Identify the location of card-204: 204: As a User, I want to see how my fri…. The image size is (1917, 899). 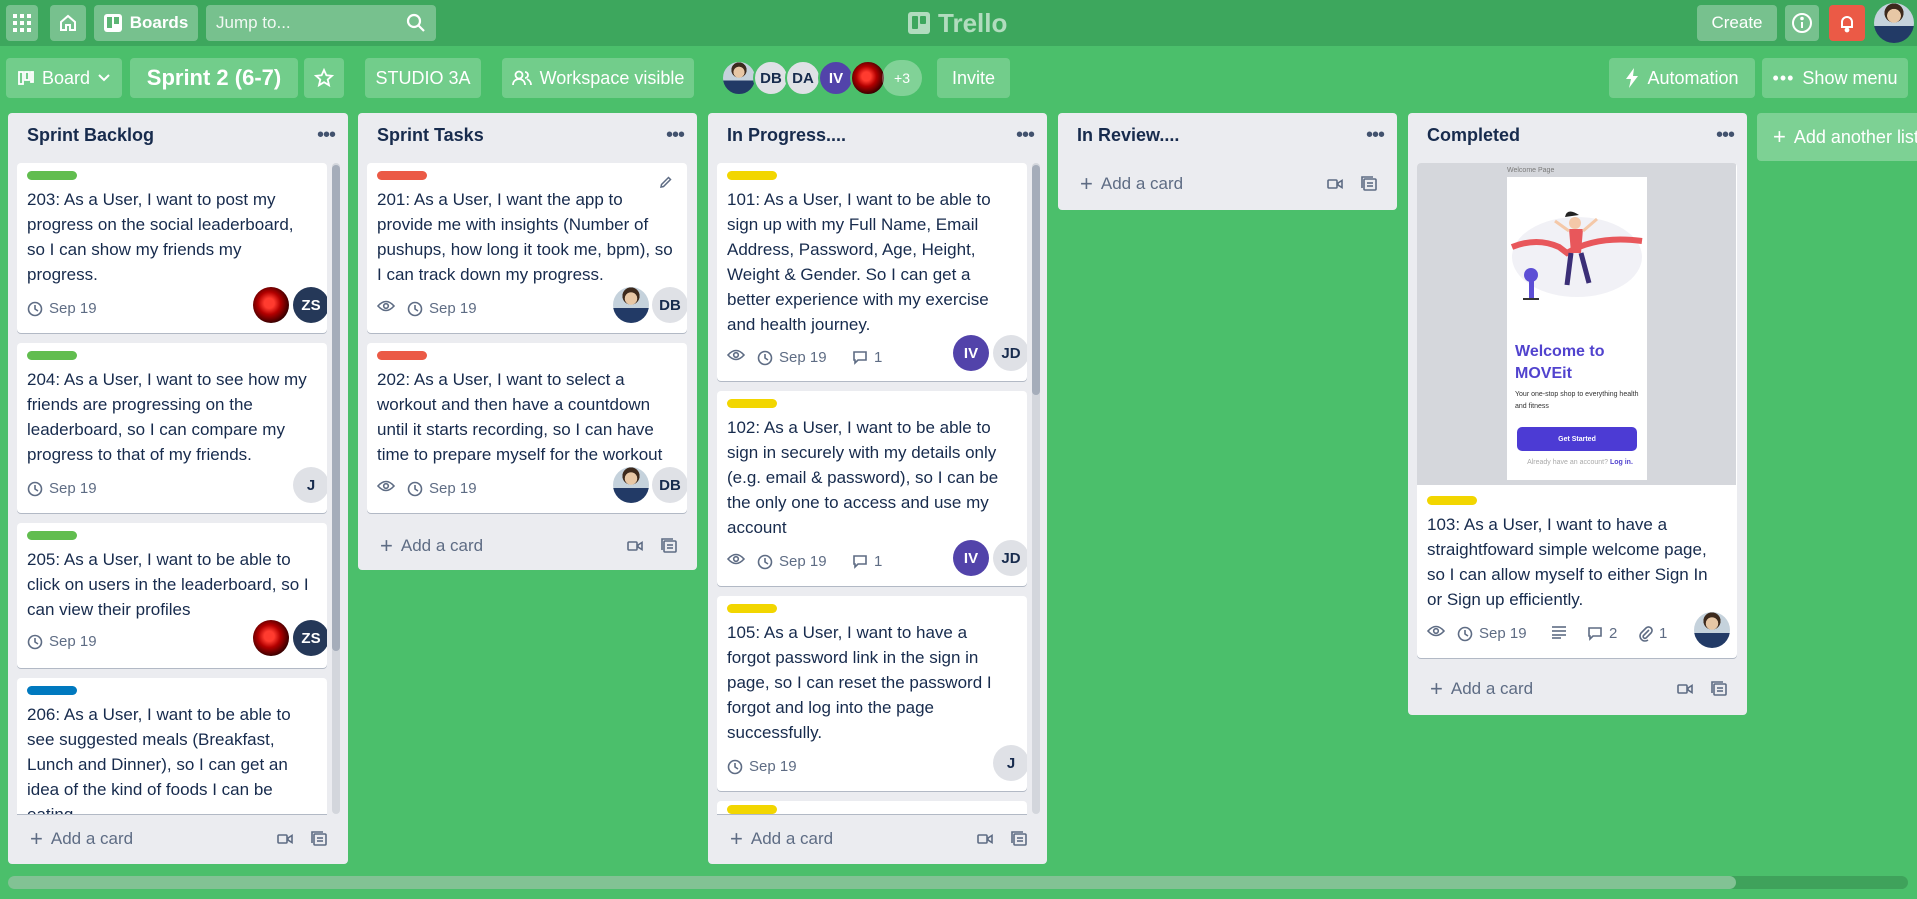
(172, 428).